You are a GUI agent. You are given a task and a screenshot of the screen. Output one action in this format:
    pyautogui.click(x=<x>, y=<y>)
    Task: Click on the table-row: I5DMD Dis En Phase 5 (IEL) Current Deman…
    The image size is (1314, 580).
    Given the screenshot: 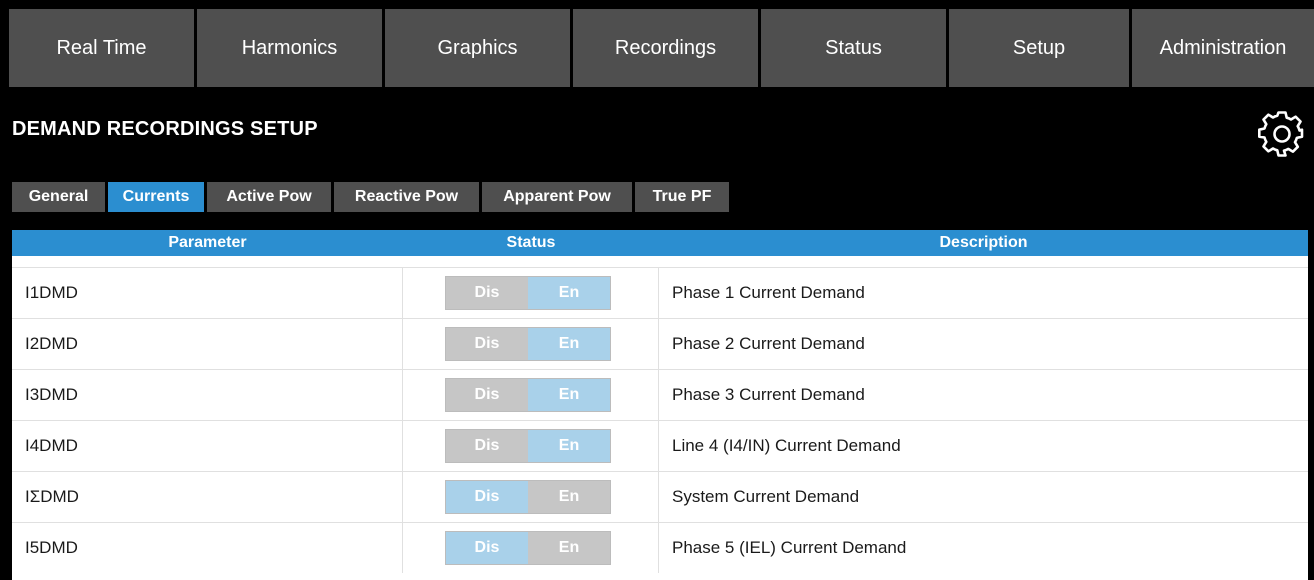 What is the action you would take?
    pyautogui.click(x=660, y=547)
    